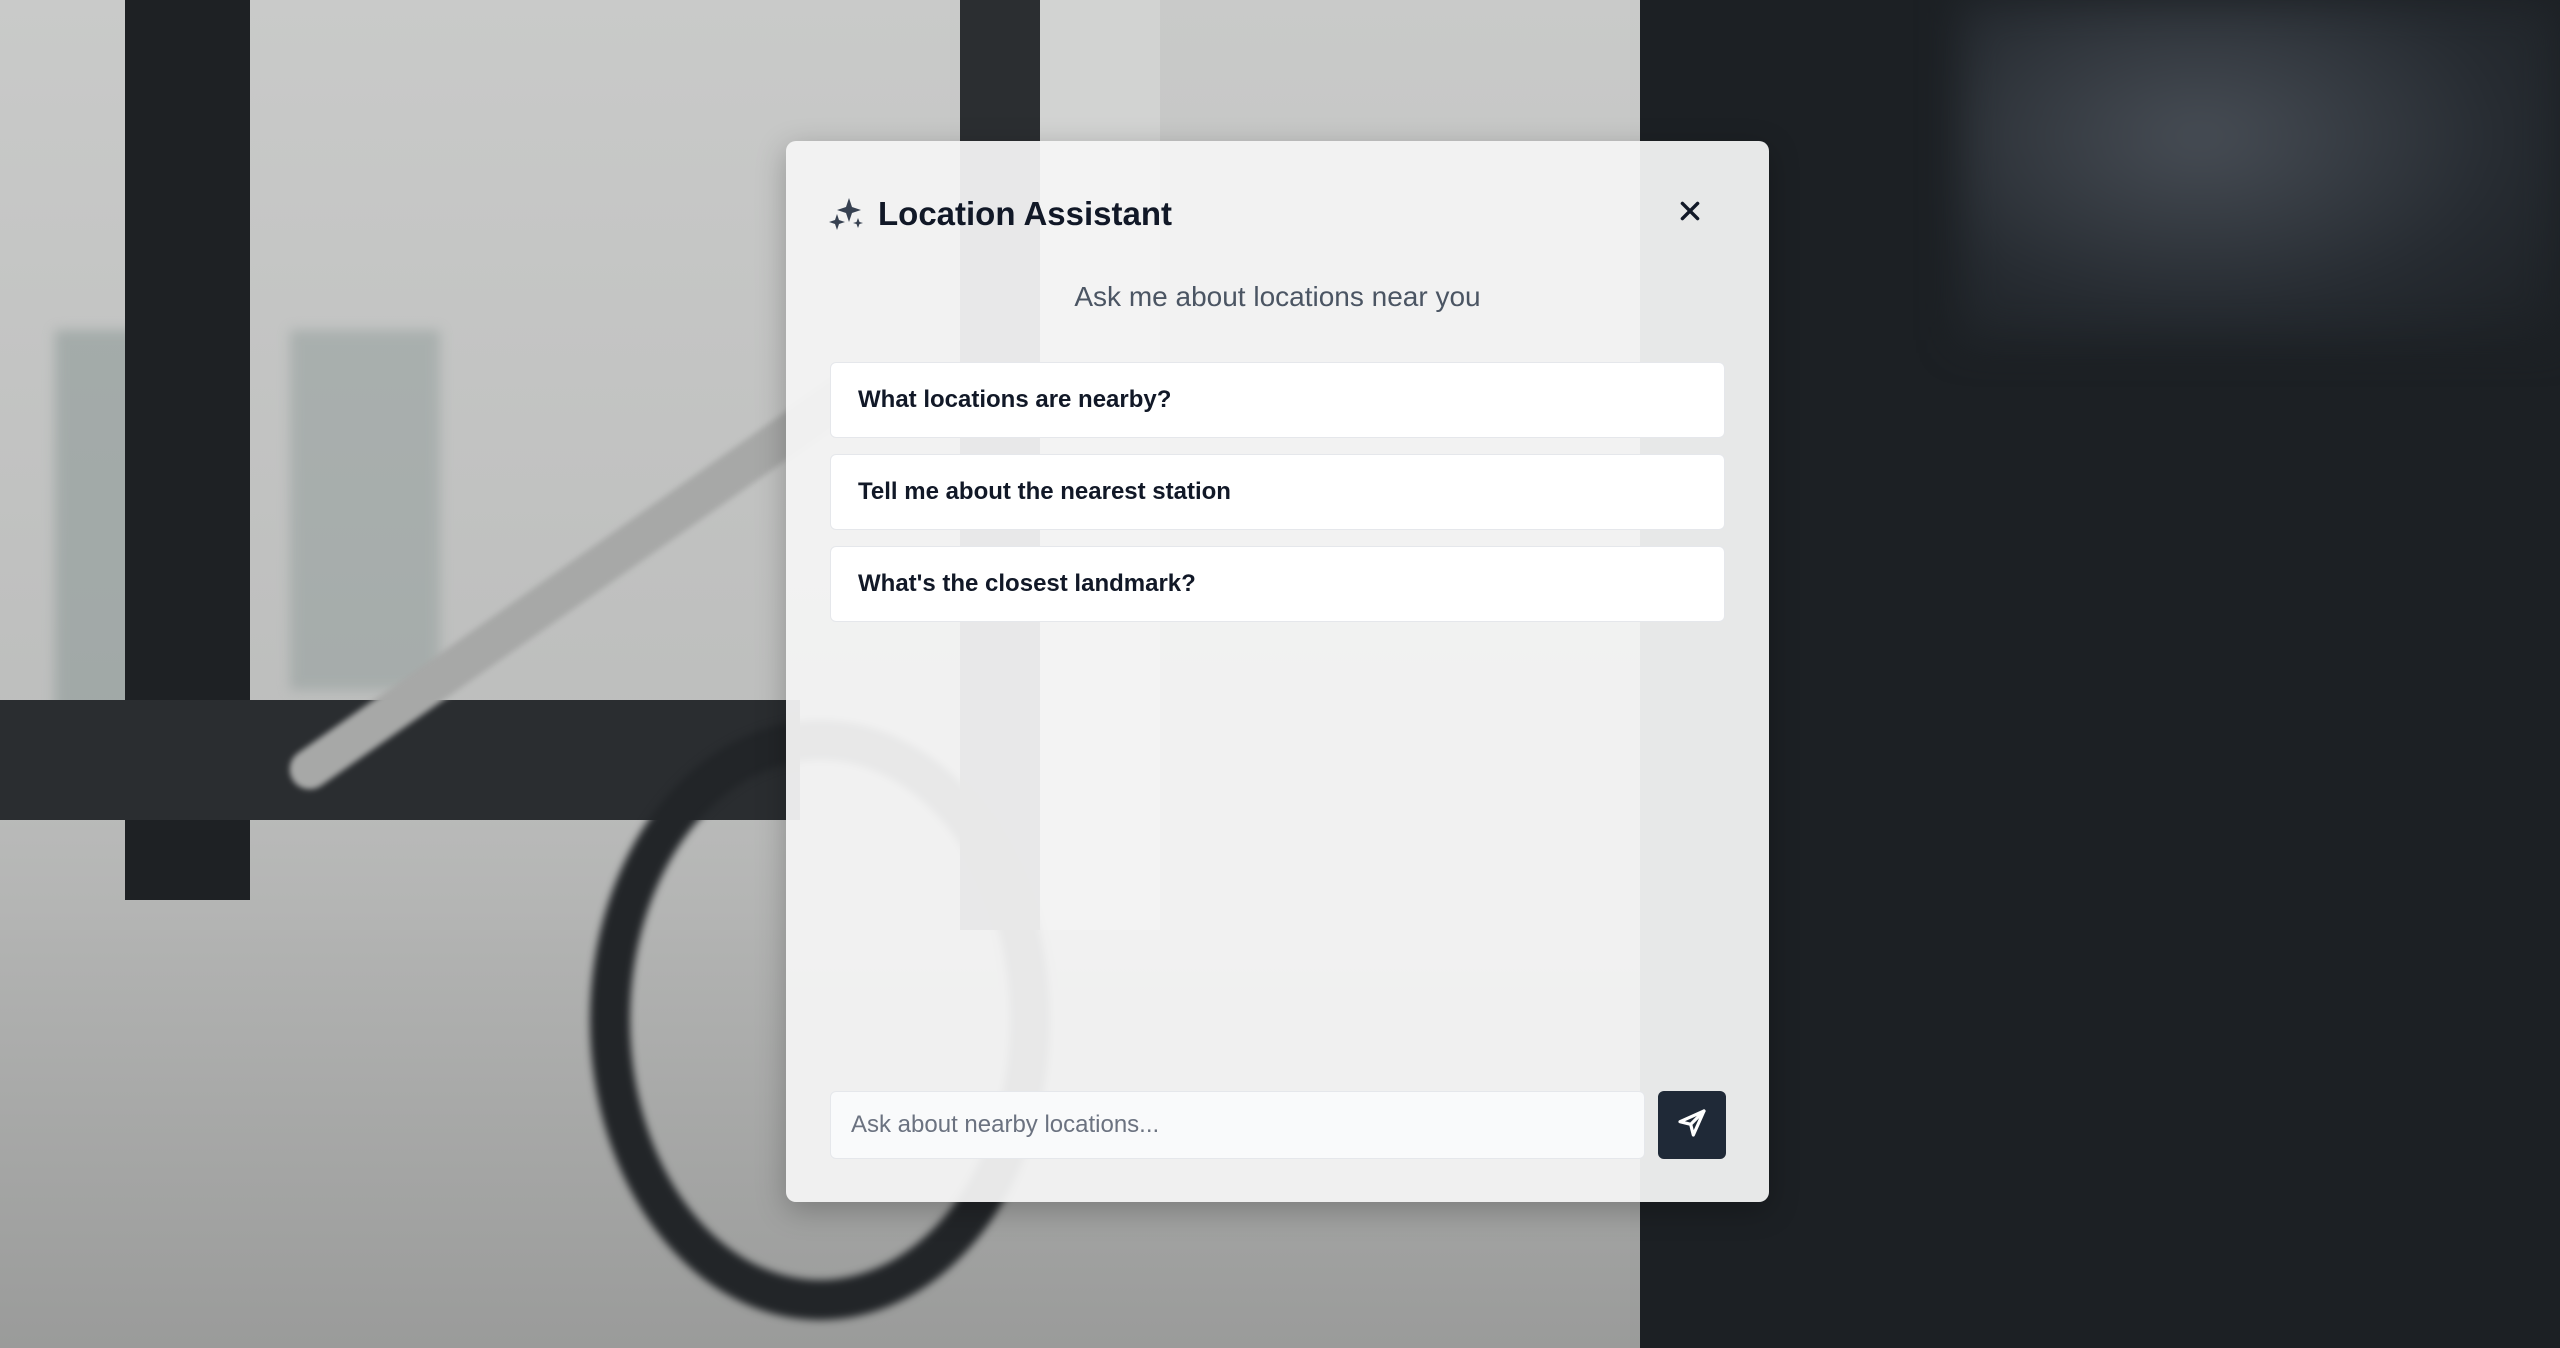  What do you see at coordinates (1277, 584) in the screenshot?
I see `suggestion-button: What's the closest landmark?` at bounding box center [1277, 584].